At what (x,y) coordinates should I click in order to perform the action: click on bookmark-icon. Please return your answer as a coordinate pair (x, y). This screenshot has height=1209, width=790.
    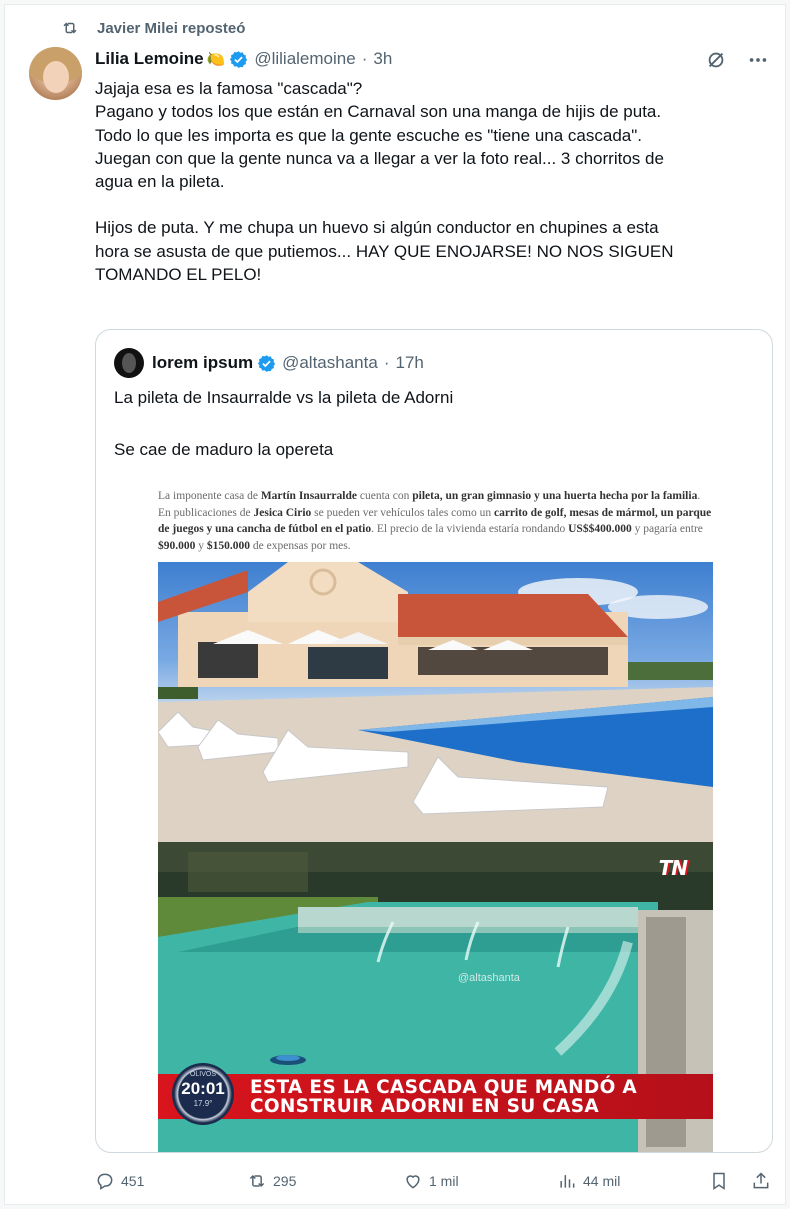
    Looking at the image, I should click on (719, 1181).